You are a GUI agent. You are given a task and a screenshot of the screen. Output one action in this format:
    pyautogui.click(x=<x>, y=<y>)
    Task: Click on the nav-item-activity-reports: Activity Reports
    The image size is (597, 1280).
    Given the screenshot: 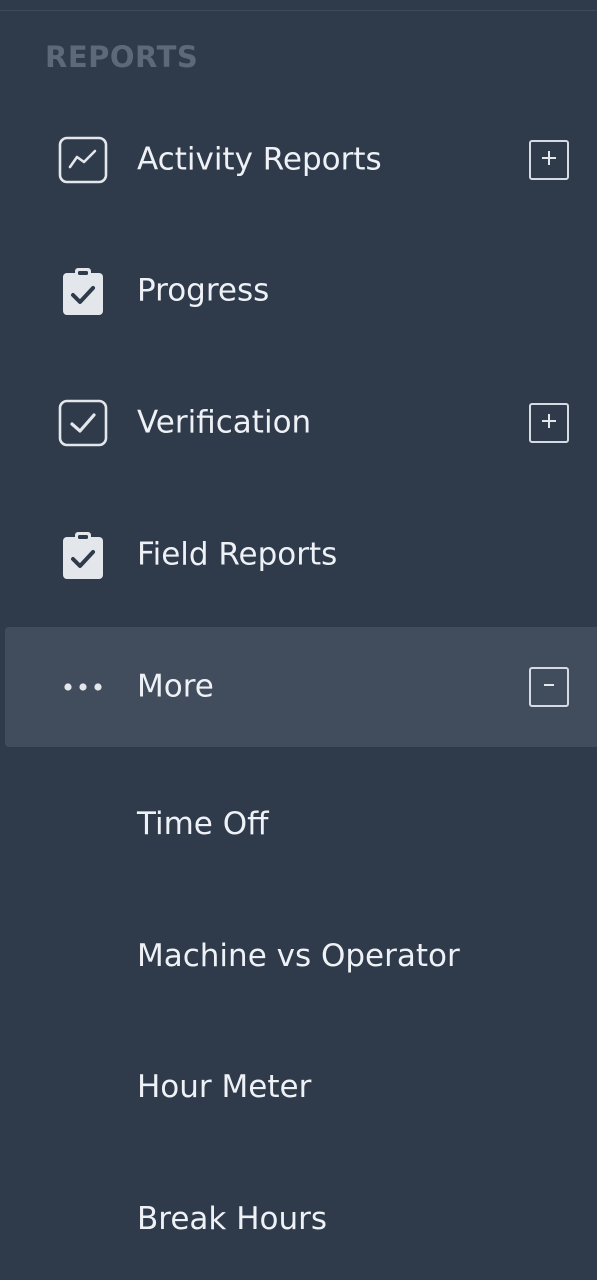 What is the action you would take?
    pyautogui.click(x=301, y=160)
    